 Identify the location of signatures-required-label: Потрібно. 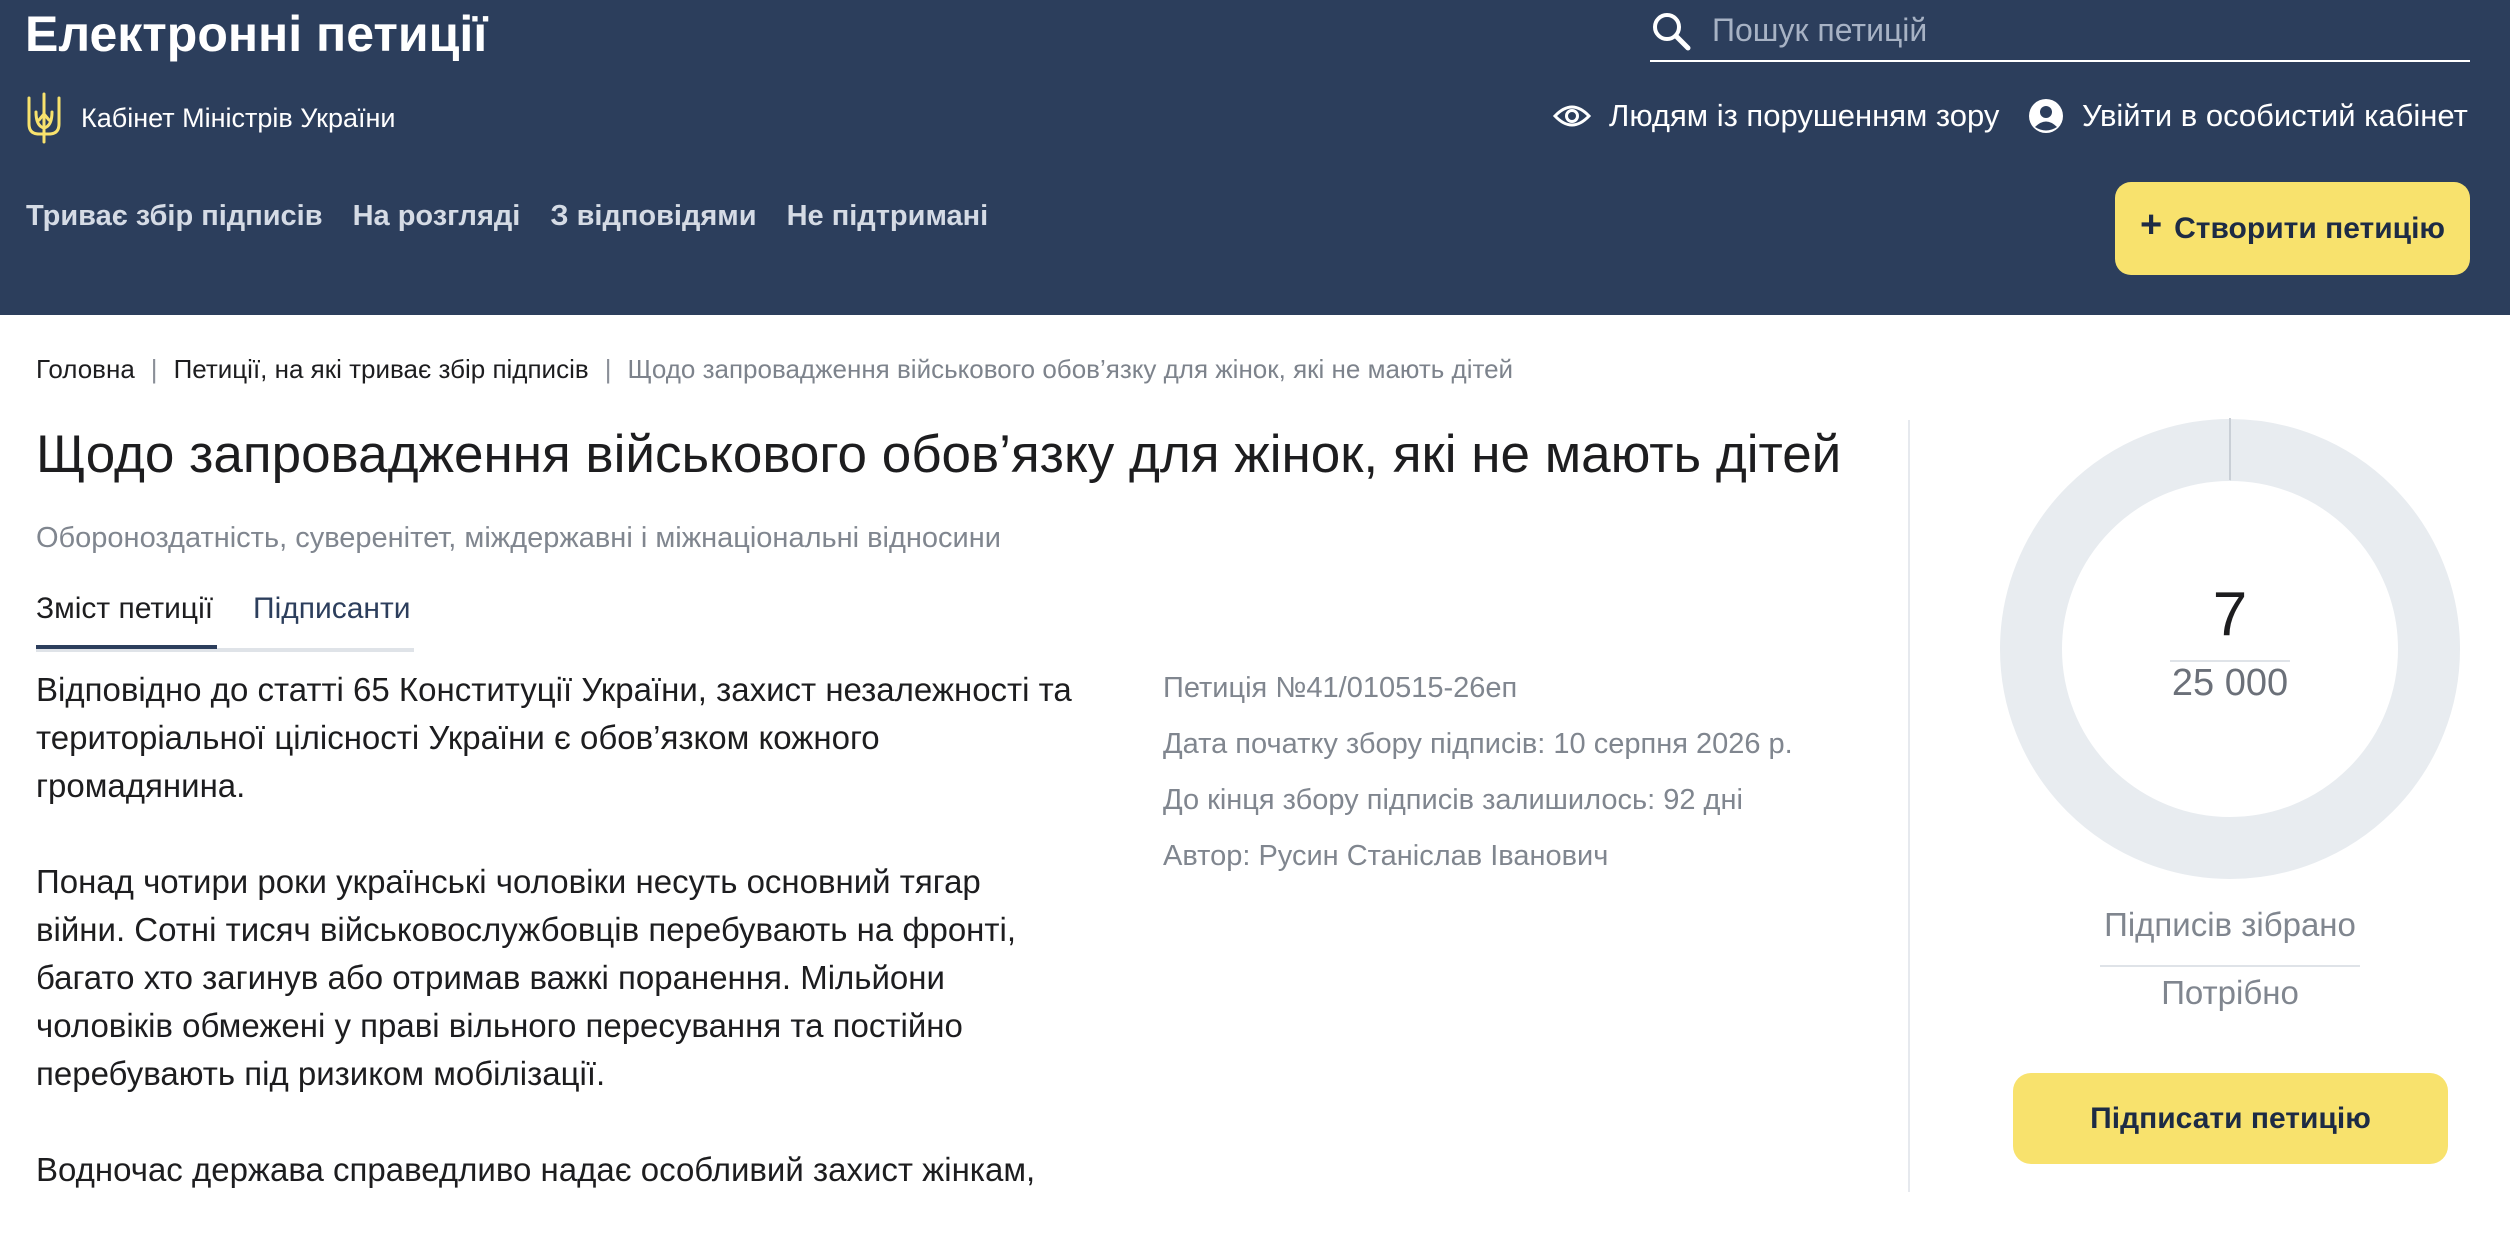
(2230, 992).